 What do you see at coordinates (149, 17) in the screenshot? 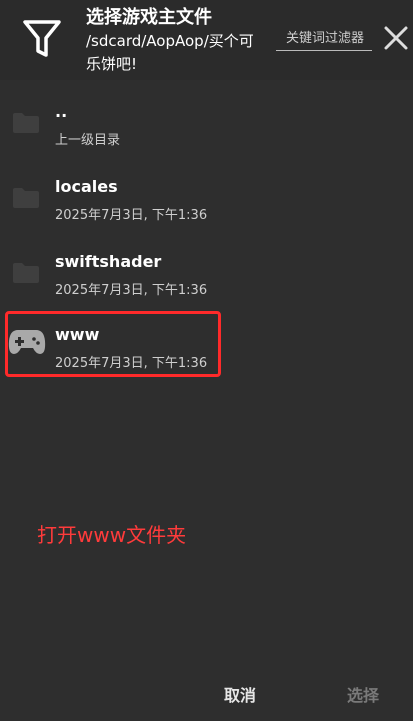
I see `dialog-title: 选择游戏主文件` at bounding box center [149, 17].